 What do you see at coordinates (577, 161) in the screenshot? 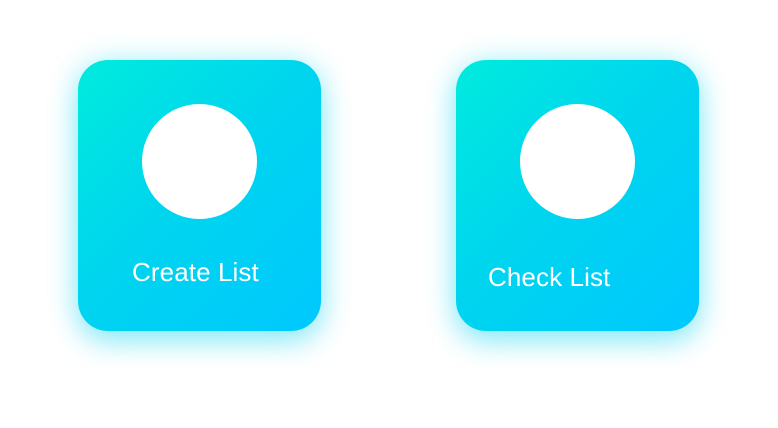
I see `check-list-circle-icon` at bounding box center [577, 161].